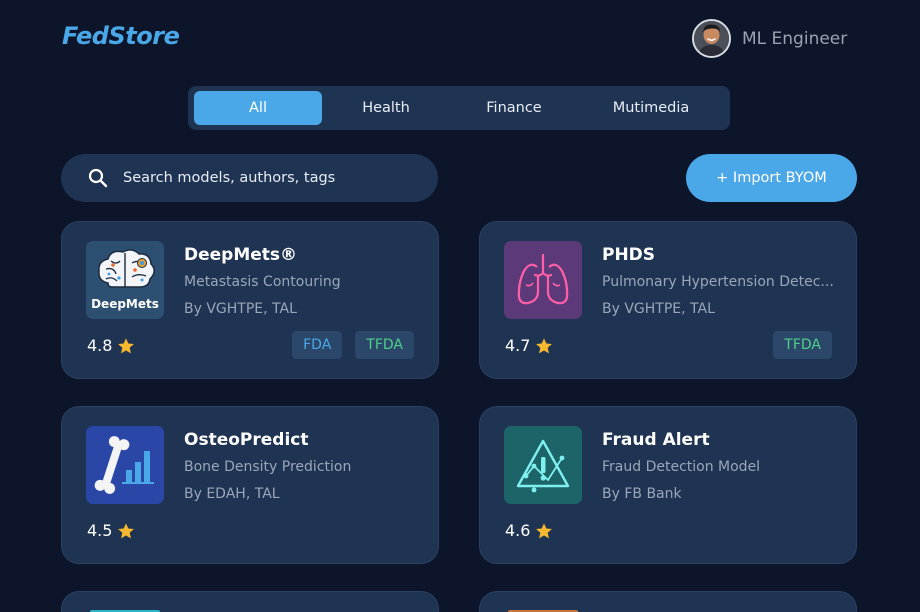 The width and height of the screenshot is (920, 612). I want to click on card-title: Fraud Alert, so click(656, 440).